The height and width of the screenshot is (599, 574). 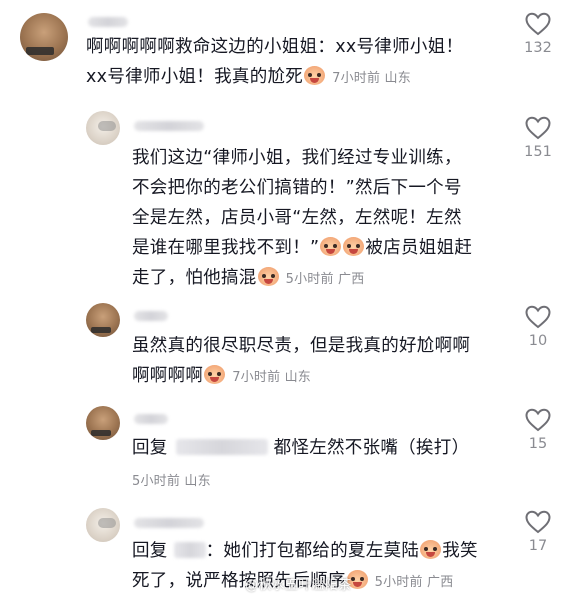 I want to click on like-count: 132, so click(x=538, y=48).